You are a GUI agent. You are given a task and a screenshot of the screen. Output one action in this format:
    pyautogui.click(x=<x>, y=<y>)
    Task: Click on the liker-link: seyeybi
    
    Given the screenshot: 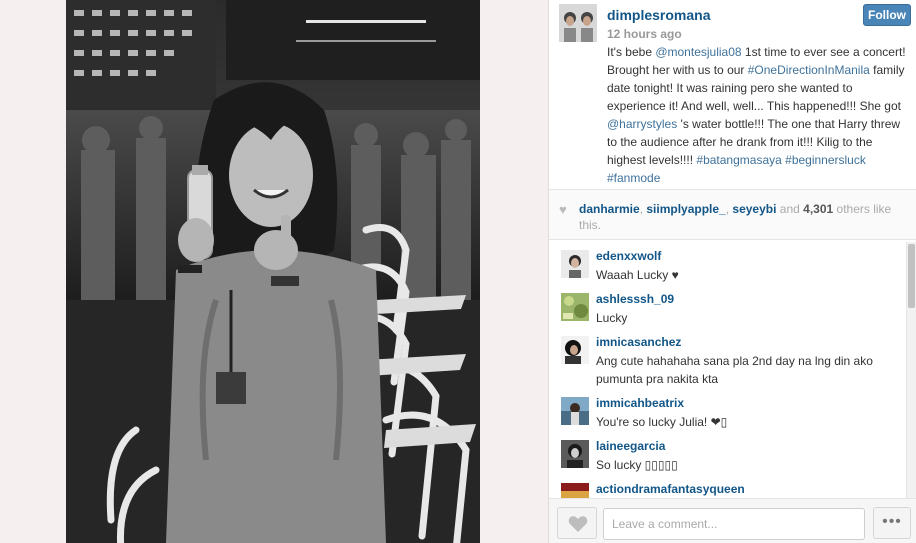 What is the action you would take?
    pyautogui.click(x=754, y=209)
    